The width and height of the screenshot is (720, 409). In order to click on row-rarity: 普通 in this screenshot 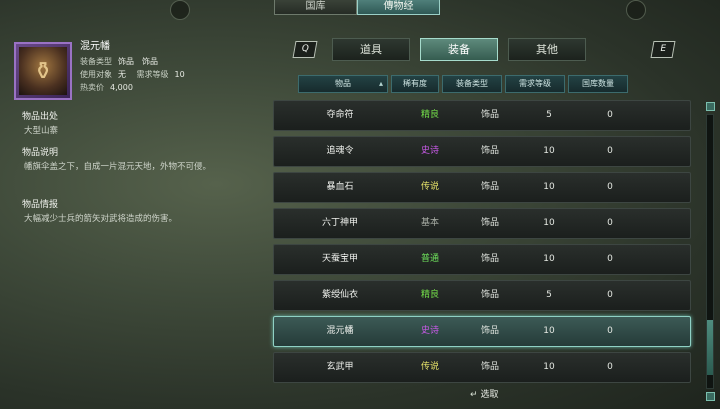, I will do `click(429, 259)`.